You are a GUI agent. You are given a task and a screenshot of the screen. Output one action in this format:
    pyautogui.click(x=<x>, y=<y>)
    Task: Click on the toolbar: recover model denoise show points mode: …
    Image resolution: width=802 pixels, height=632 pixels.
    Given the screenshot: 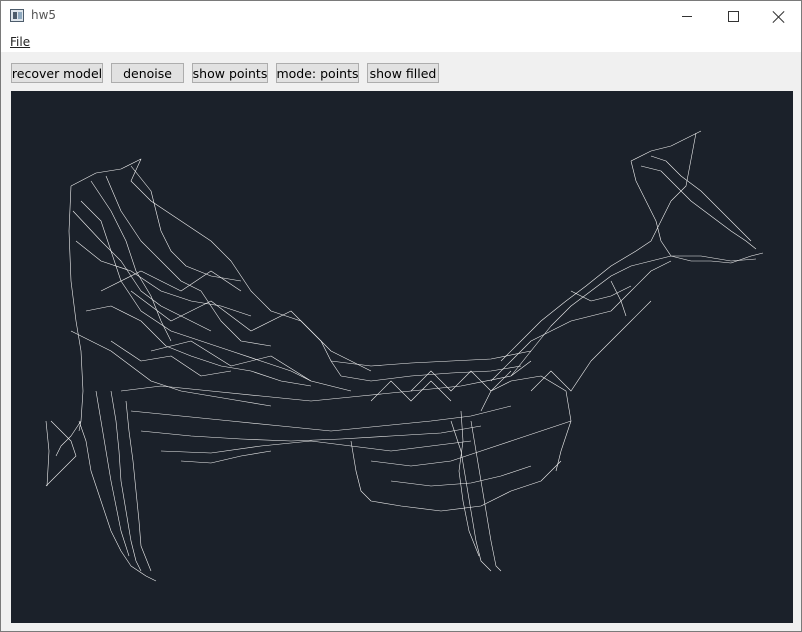 What is the action you would take?
    pyautogui.click(x=401, y=71)
    